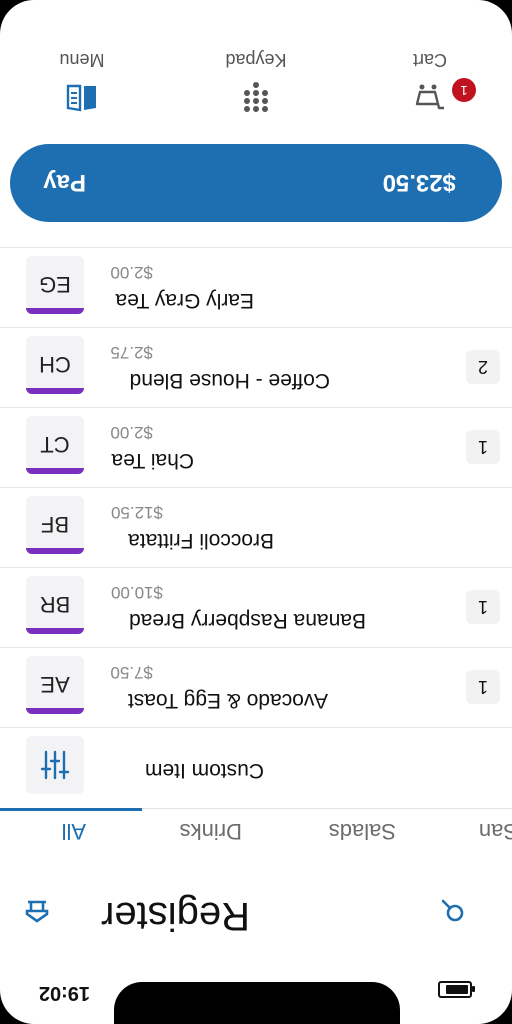  I want to click on item-name: Avocado & Egg Toast, so click(227, 700).